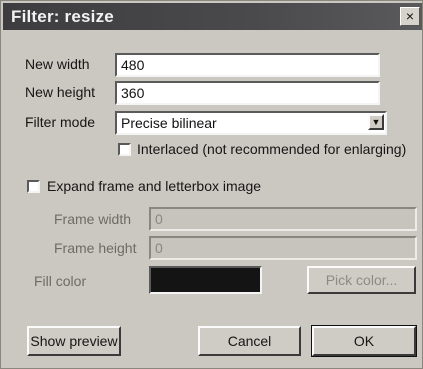 Image resolution: width=423 pixels, height=369 pixels. What do you see at coordinates (251, 123) in the screenshot?
I see `filter-mode-select: Precise bilinear ▼` at bounding box center [251, 123].